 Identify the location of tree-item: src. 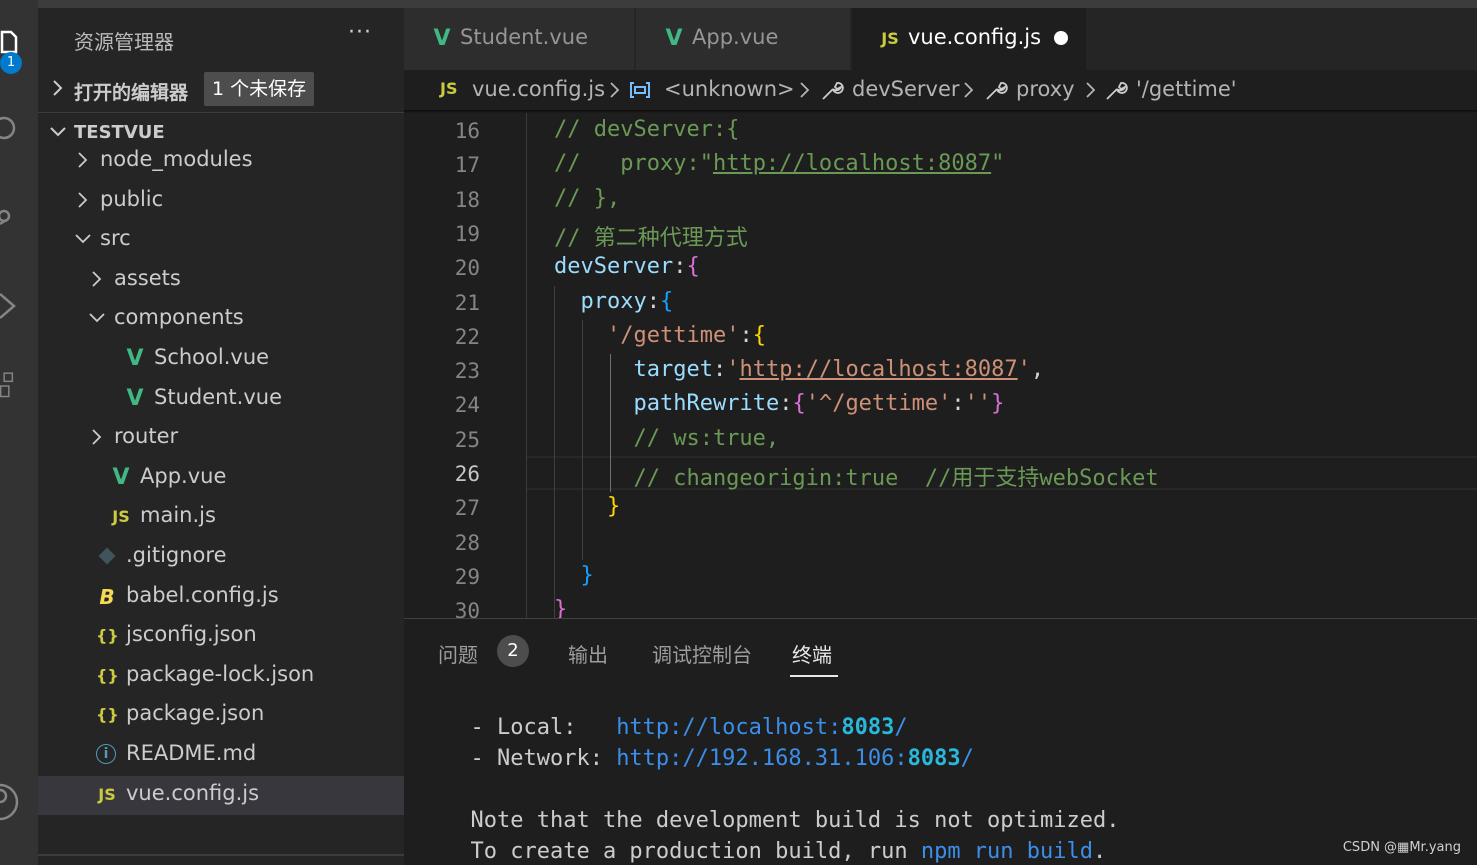
(221, 240).